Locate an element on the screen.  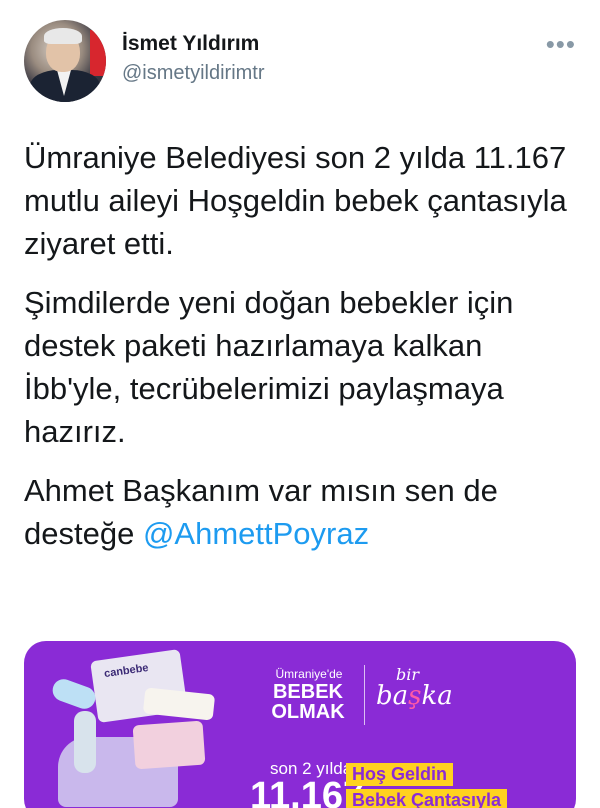
logo-part-c: ka is located at coordinates (437, 696).